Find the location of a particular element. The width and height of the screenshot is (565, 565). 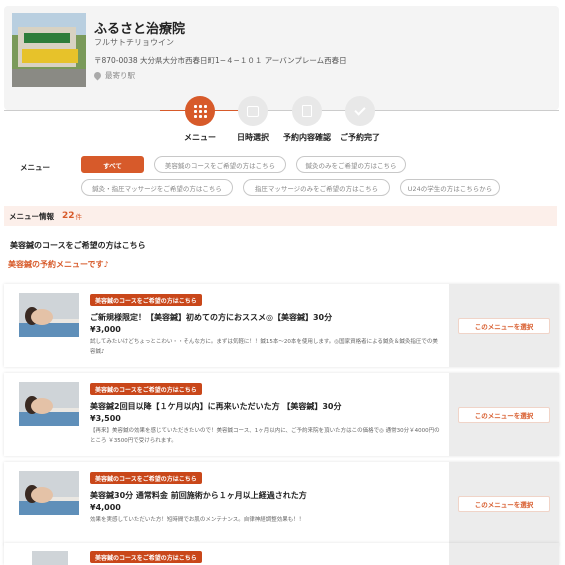

menu-count-unit: 件 is located at coordinates (79, 217).